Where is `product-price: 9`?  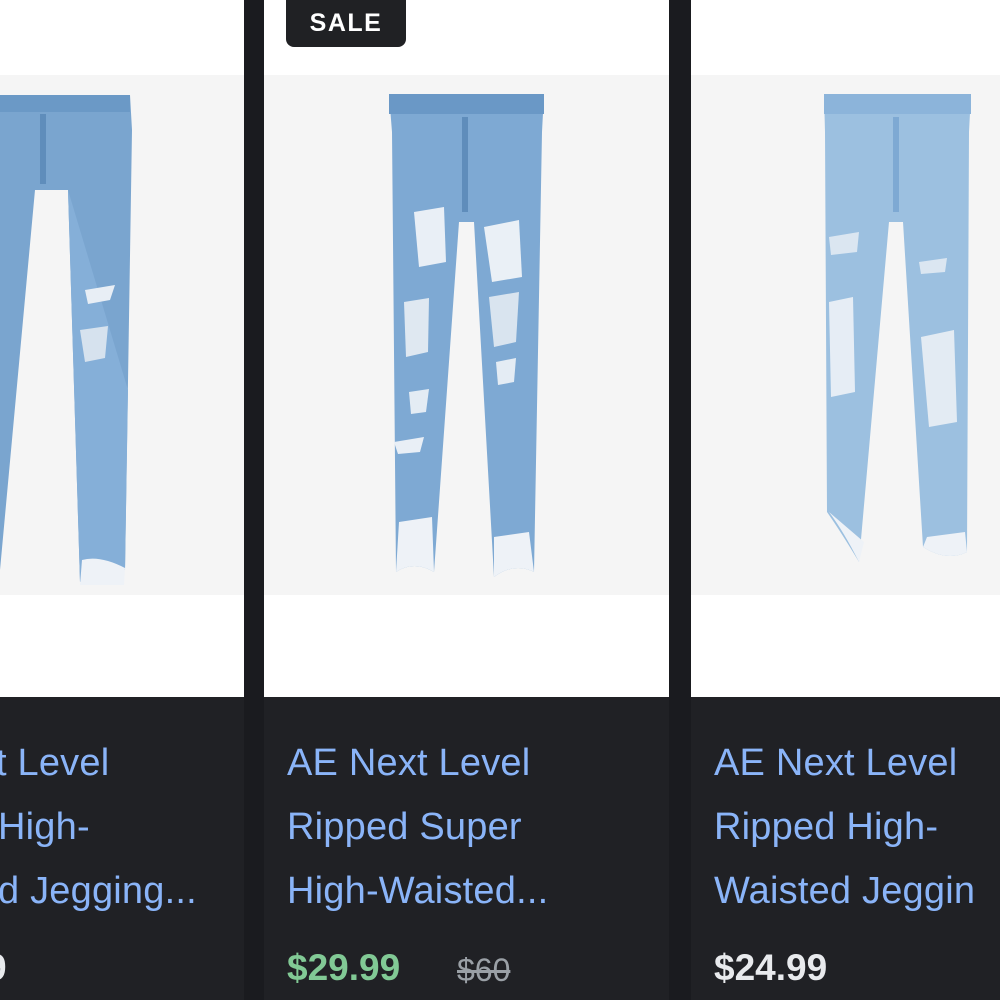
product-price: 9 is located at coordinates (3, 968).